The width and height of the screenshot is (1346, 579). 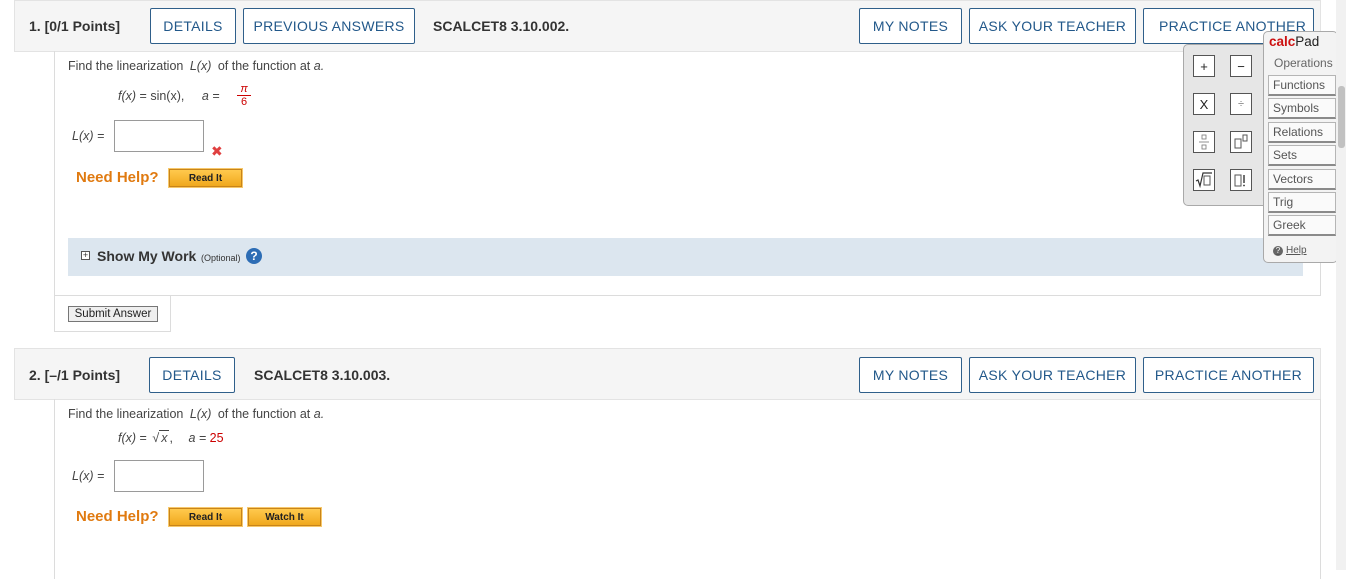 I want to click on calcpad-title: calcPad, so click(x=1294, y=41).